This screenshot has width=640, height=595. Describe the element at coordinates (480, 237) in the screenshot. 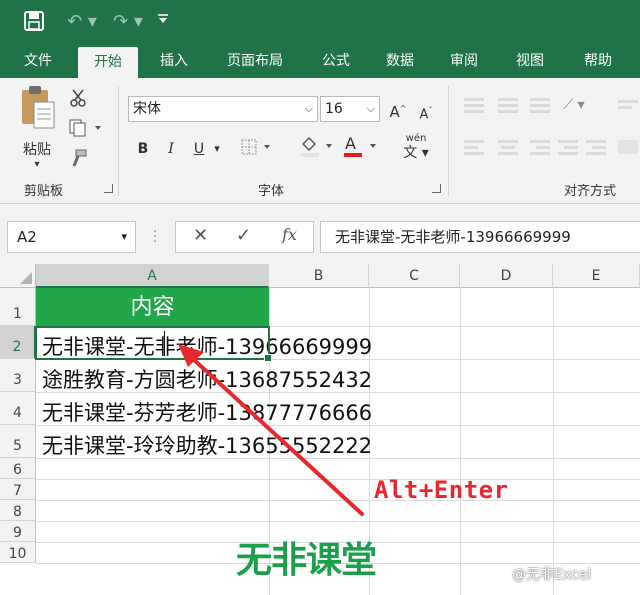

I see `formula-input: 无非课堂-无非老师-13966669999` at that location.